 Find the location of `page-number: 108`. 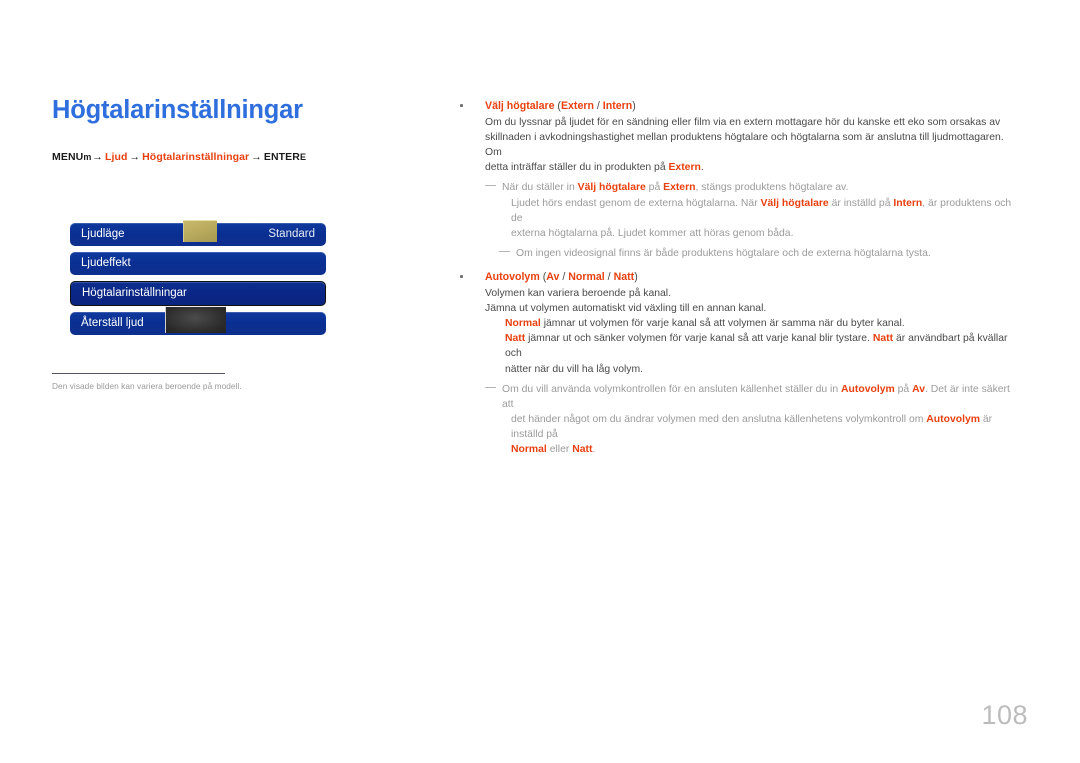

page-number: 108 is located at coordinates (1004, 715).